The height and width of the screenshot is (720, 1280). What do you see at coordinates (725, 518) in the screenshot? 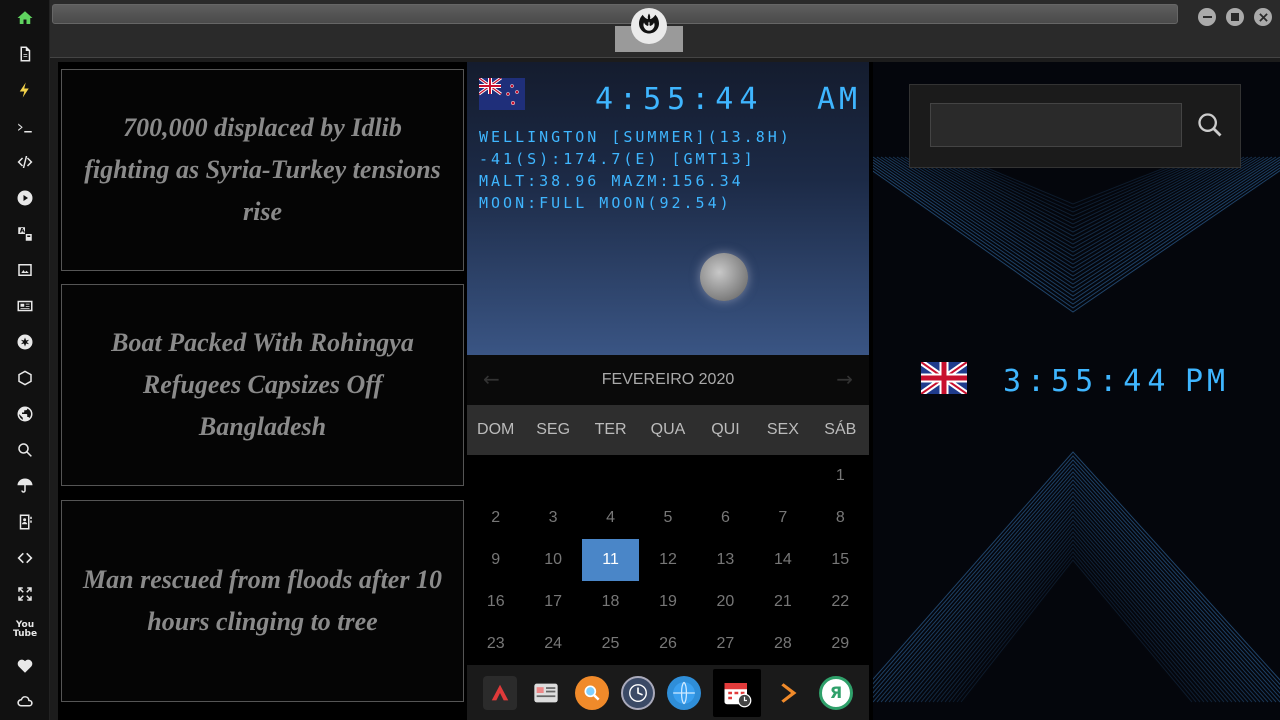
I see `calendar-day: 6` at bounding box center [725, 518].